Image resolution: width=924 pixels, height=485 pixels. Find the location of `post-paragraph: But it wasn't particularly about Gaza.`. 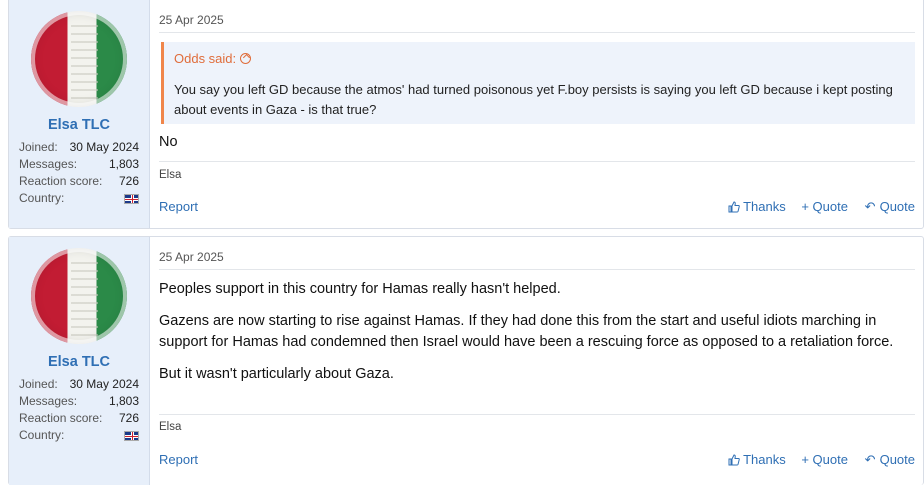

post-paragraph: But it wasn't particularly about Gaza. is located at coordinates (276, 374).